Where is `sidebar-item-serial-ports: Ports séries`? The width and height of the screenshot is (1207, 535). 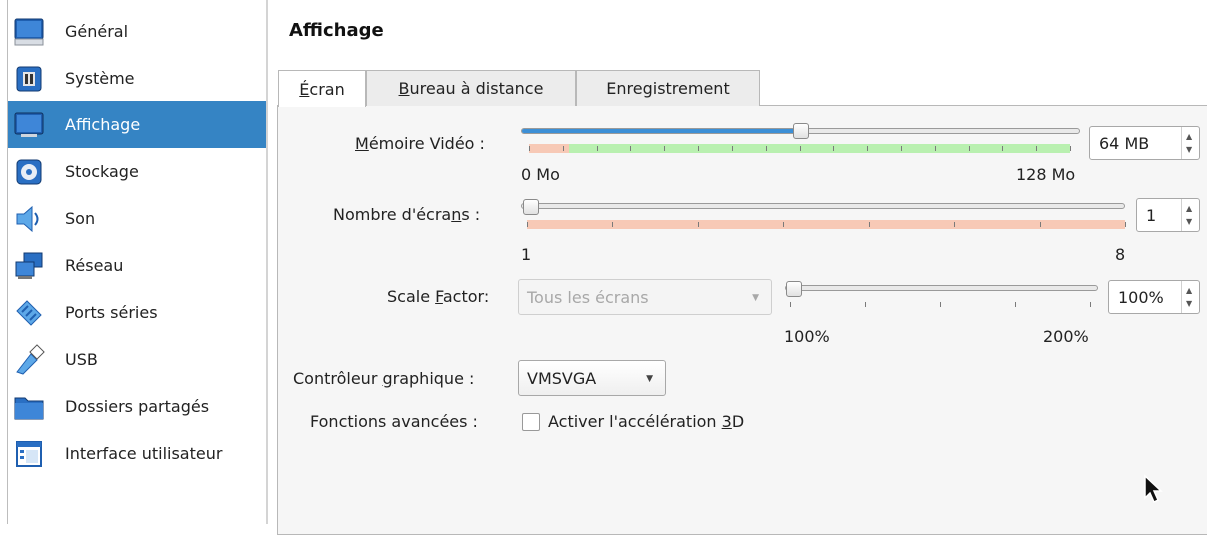
sidebar-item-serial-ports: Ports séries is located at coordinates (137, 312).